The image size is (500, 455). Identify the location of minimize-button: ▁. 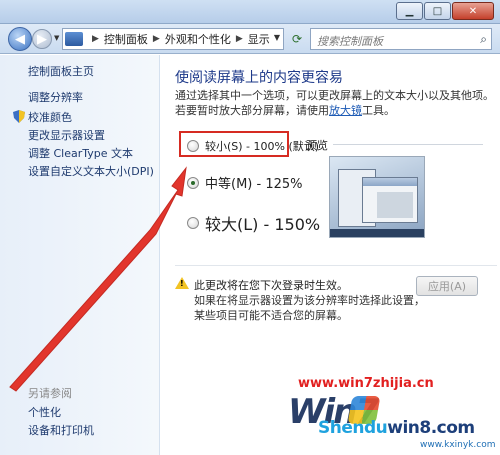
(409, 11).